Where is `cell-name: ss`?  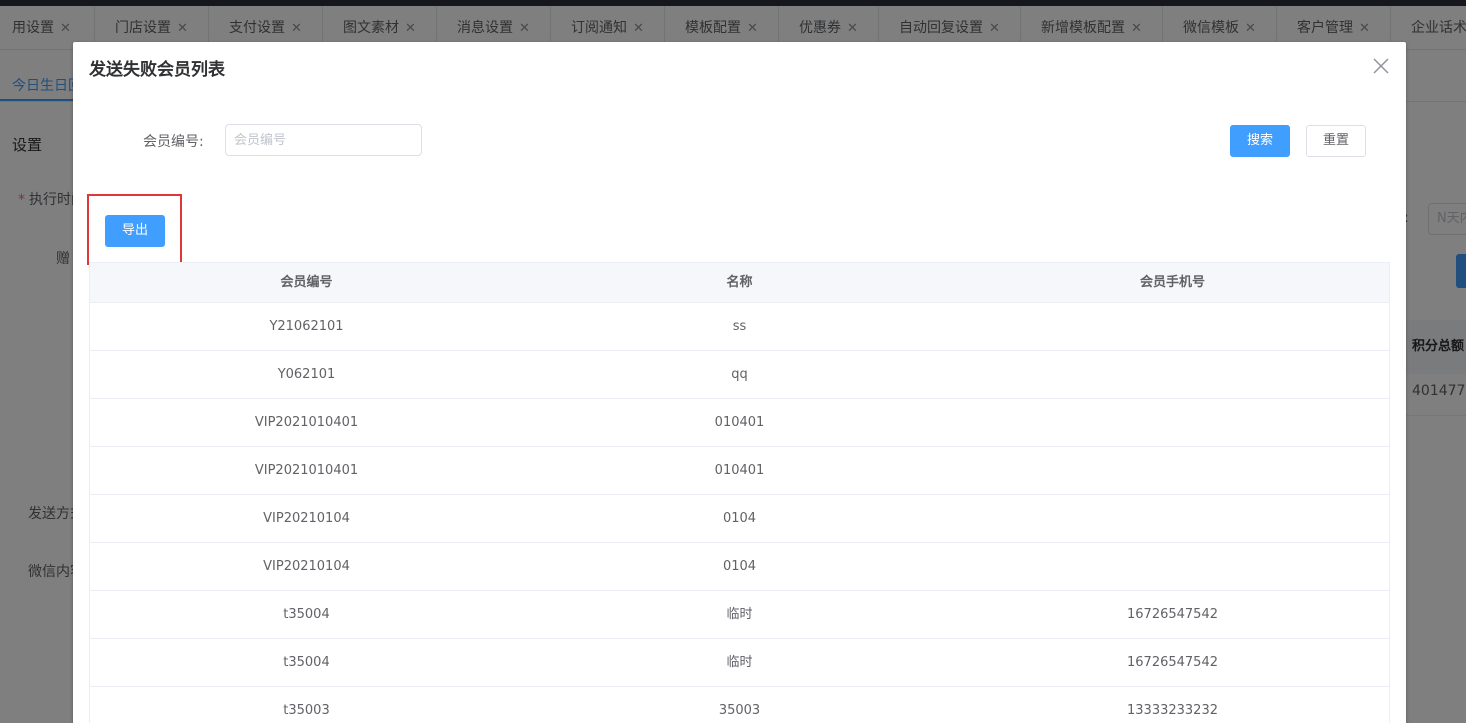 cell-name: ss is located at coordinates (739, 326).